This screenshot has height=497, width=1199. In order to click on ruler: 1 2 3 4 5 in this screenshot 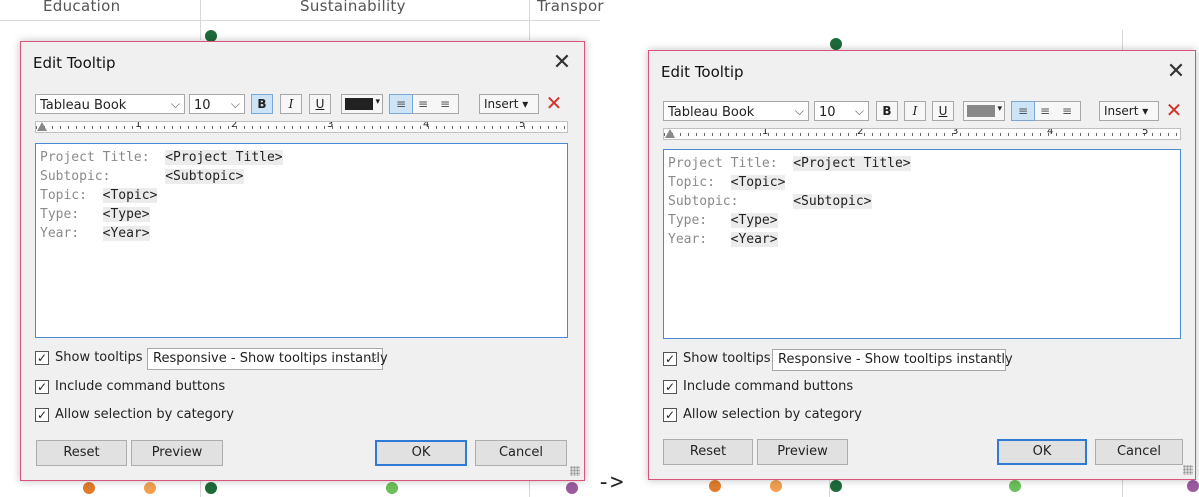, I will do `click(922, 134)`.